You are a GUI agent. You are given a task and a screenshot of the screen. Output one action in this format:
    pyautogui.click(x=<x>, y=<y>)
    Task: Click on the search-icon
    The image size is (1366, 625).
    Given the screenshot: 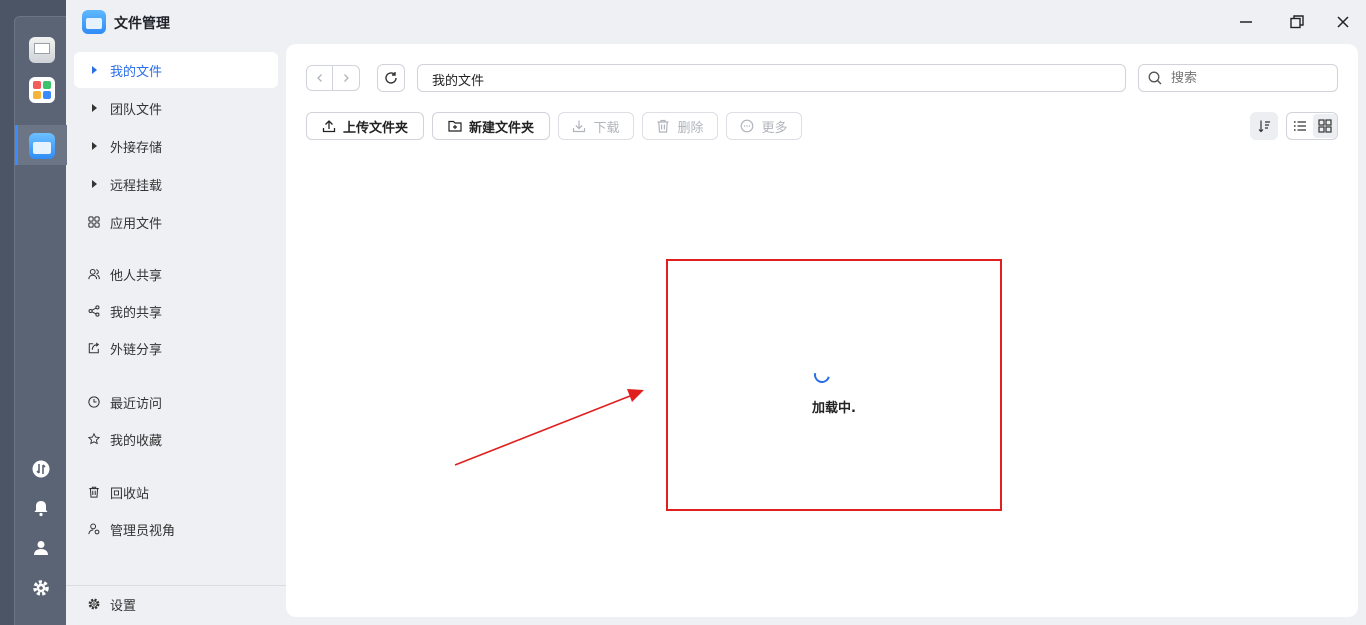 What is the action you would take?
    pyautogui.click(x=1155, y=78)
    